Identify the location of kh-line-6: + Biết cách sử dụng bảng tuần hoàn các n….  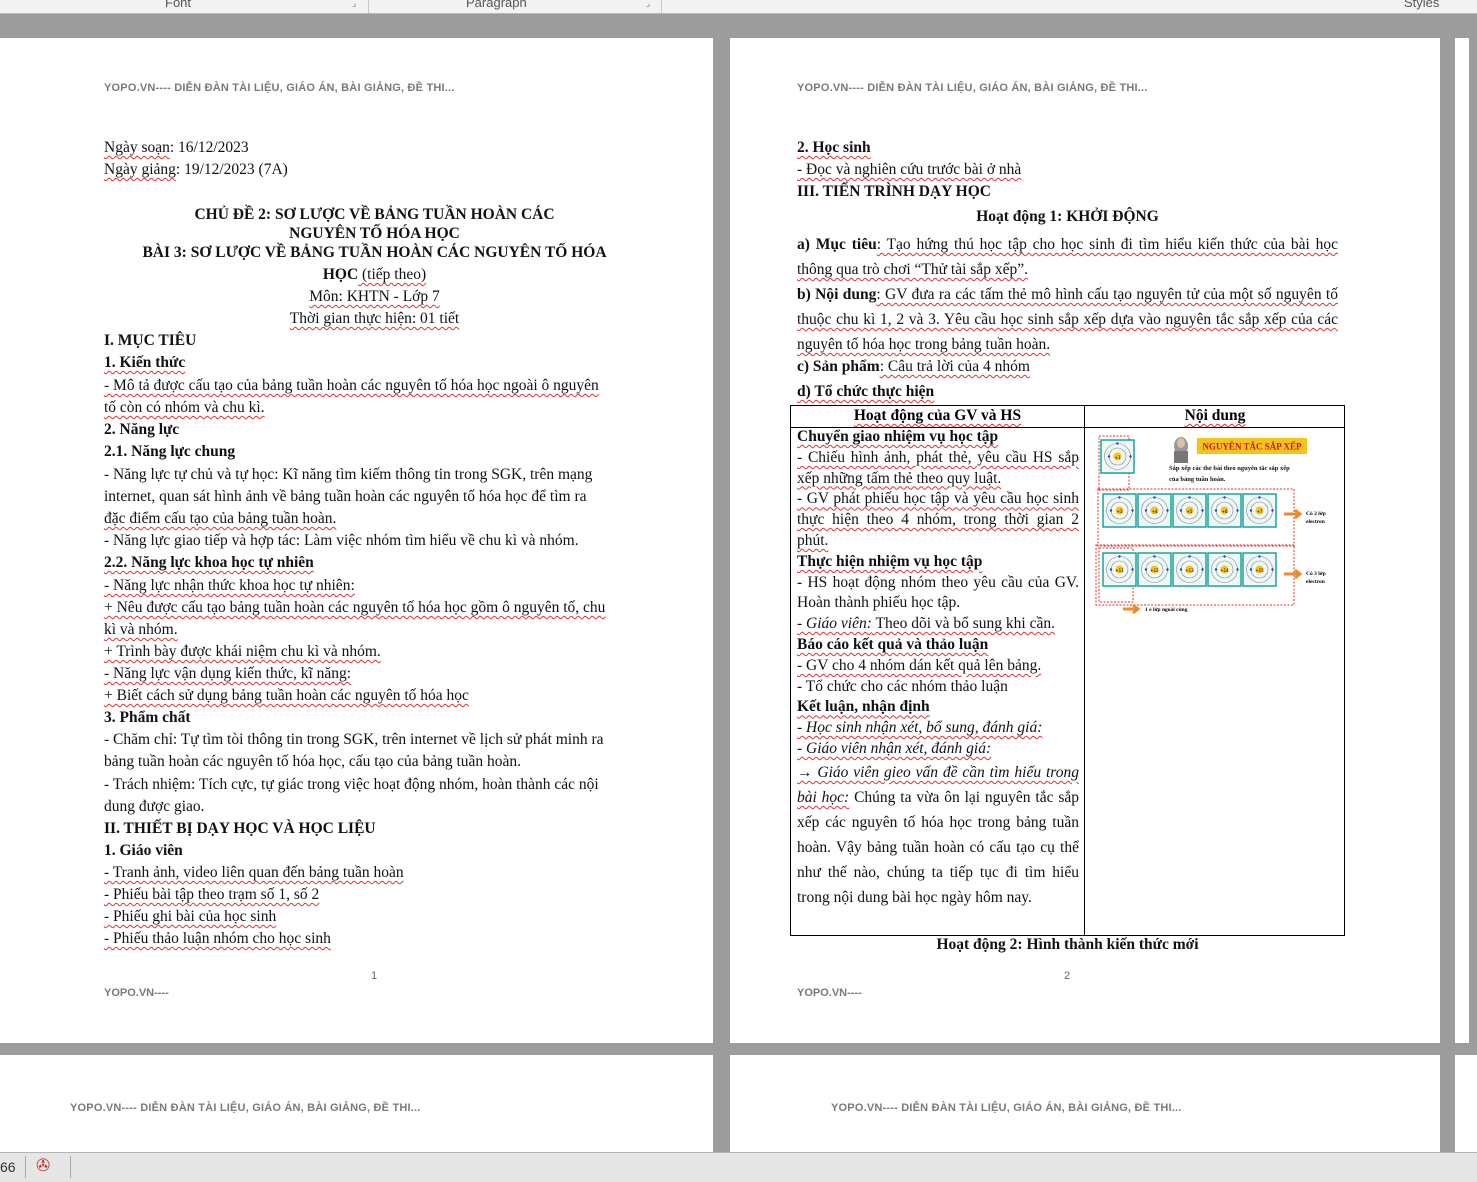
(286, 695).